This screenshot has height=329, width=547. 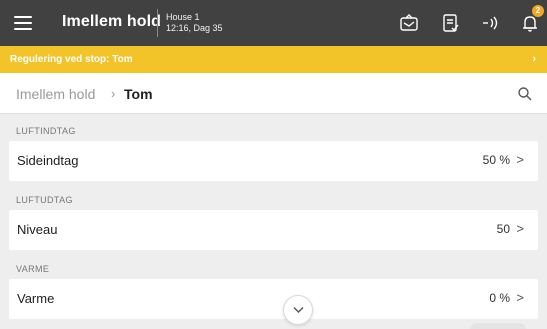 What do you see at coordinates (183, 17) in the screenshot?
I see `house-name: House 1` at bounding box center [183, 17].